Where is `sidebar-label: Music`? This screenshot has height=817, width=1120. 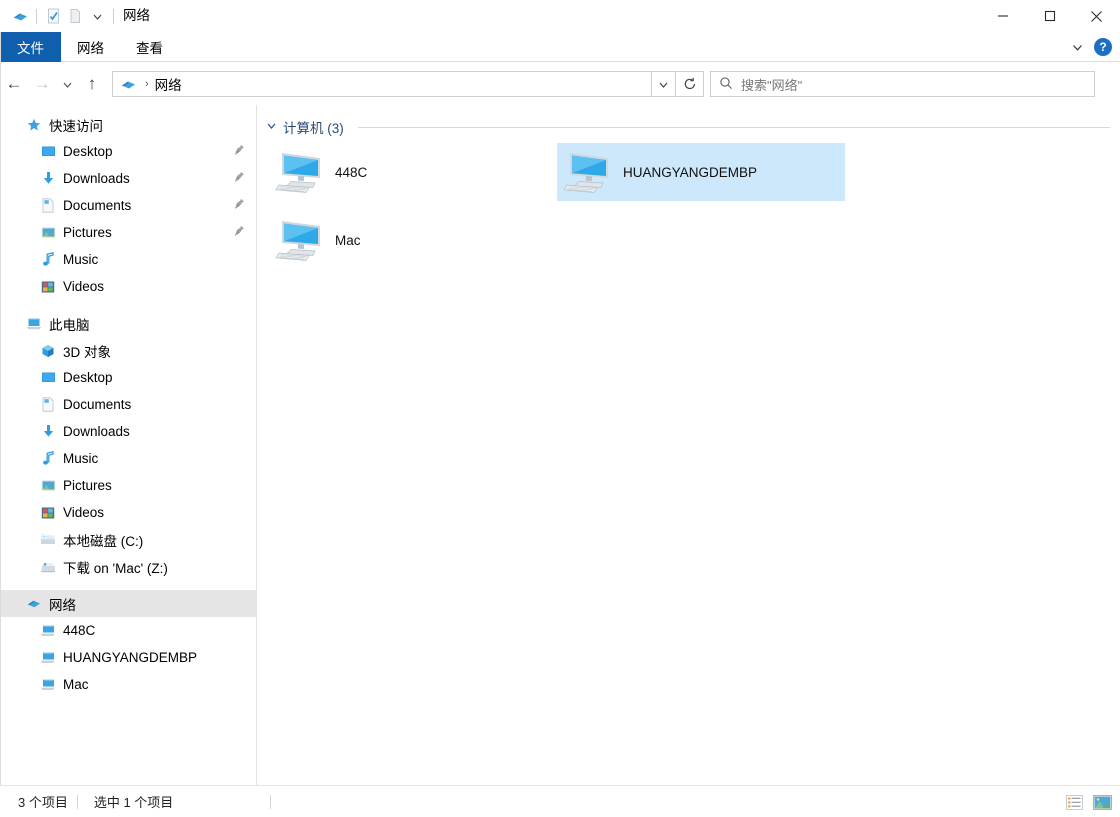
sidebar-label: Music is located at coordinates (81, 259).